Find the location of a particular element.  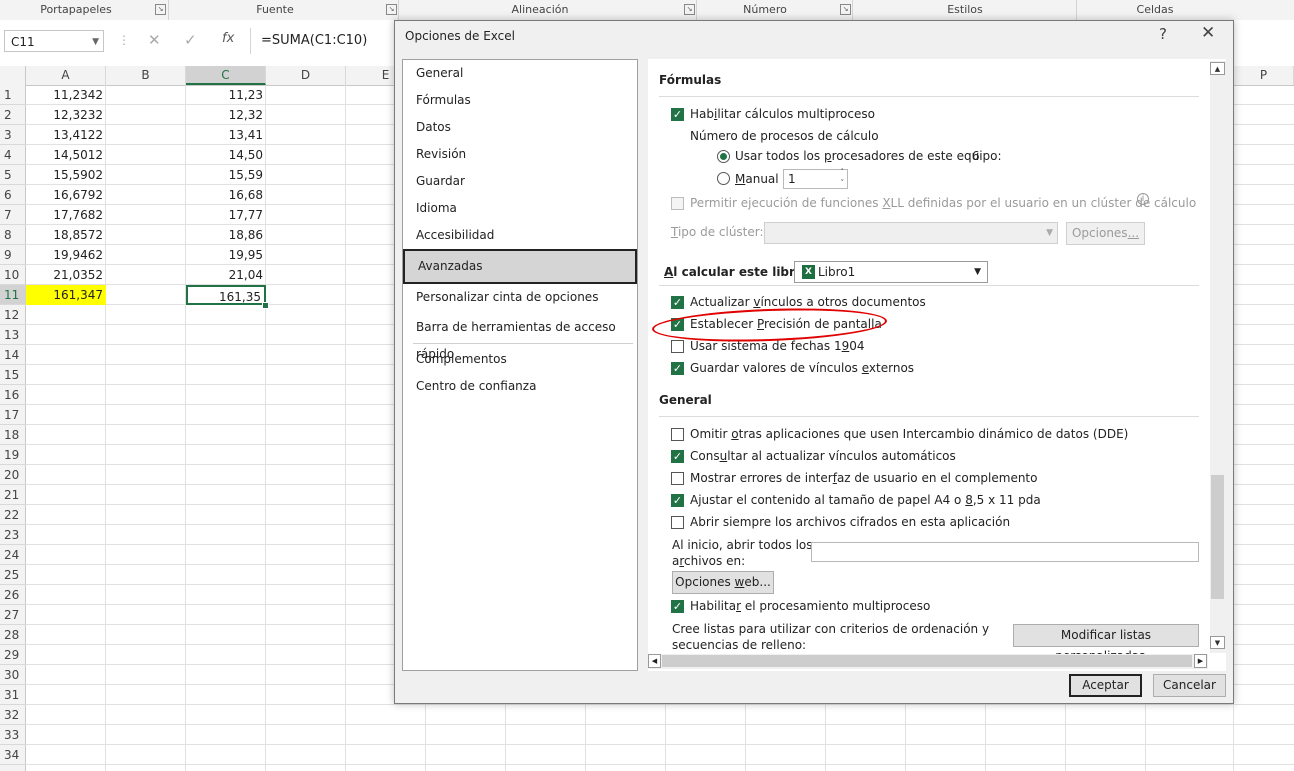

stepper-arrows-icon: ˄ ˅ is located at coordinates (843, 178).